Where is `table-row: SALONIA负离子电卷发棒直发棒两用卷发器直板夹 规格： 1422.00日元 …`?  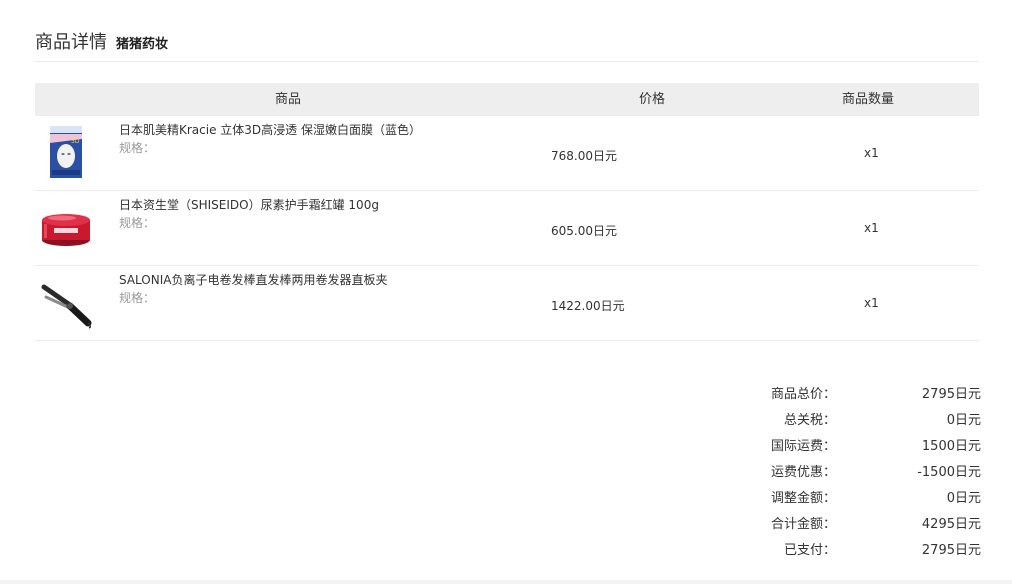
table-row: SALONIA负离子电卷发棒直发棒两用卷发器直板夹 规格： 1422.00日元 … is located at coordinates (507, 303).